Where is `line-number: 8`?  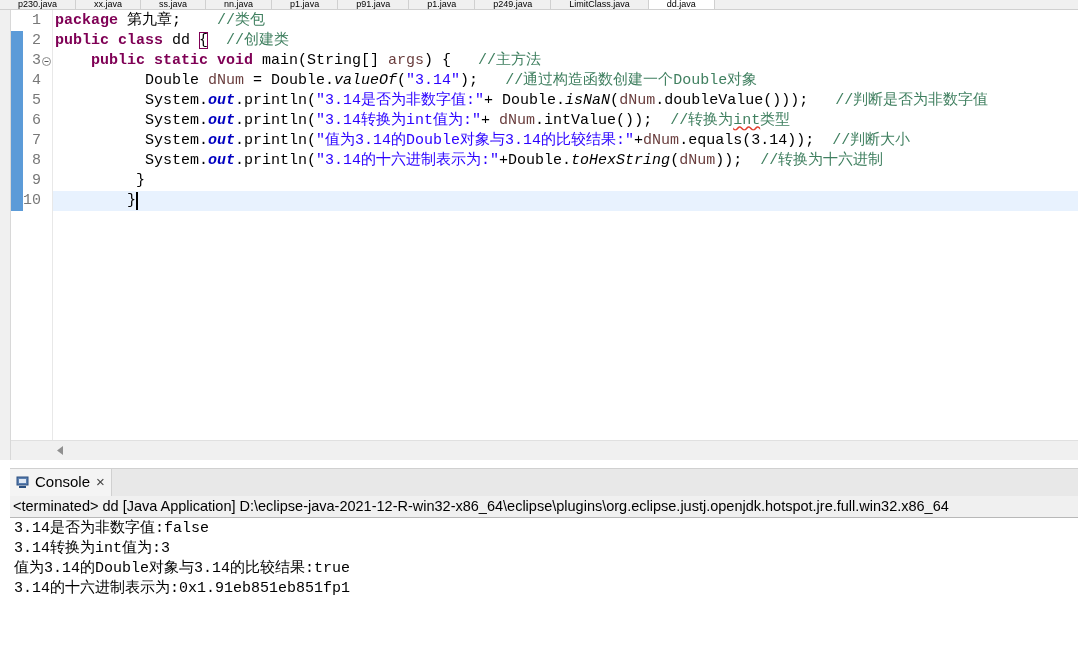 line-number: 8 is located at coordinates (36, 161).